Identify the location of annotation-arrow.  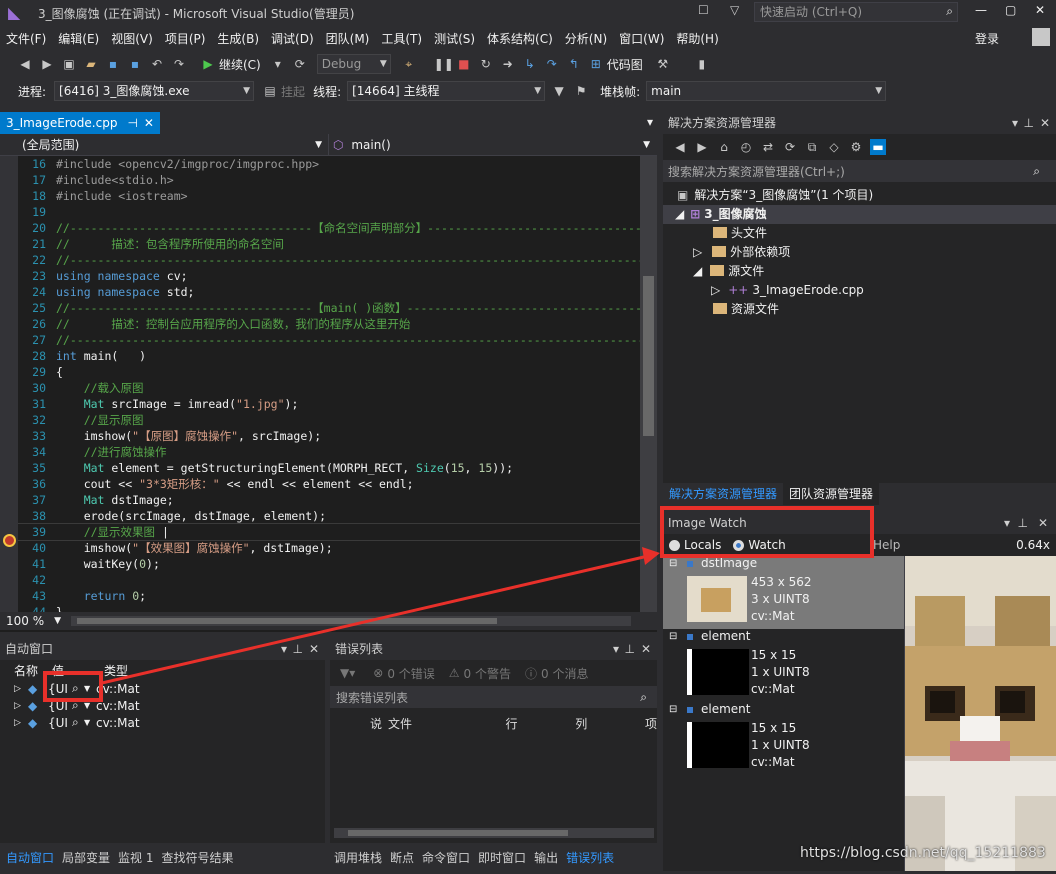
(380, 616).